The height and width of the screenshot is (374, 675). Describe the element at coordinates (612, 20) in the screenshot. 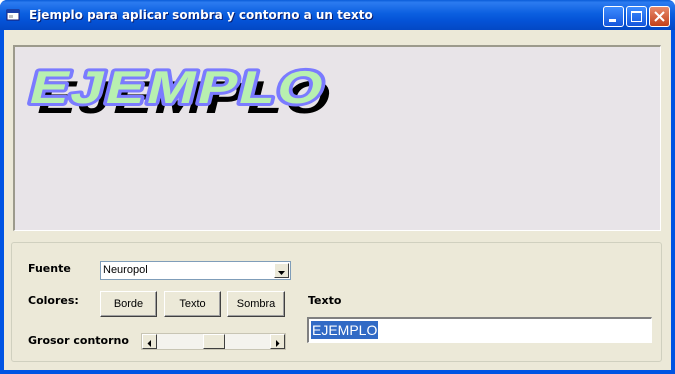

I see `minimize-icon` at that location.